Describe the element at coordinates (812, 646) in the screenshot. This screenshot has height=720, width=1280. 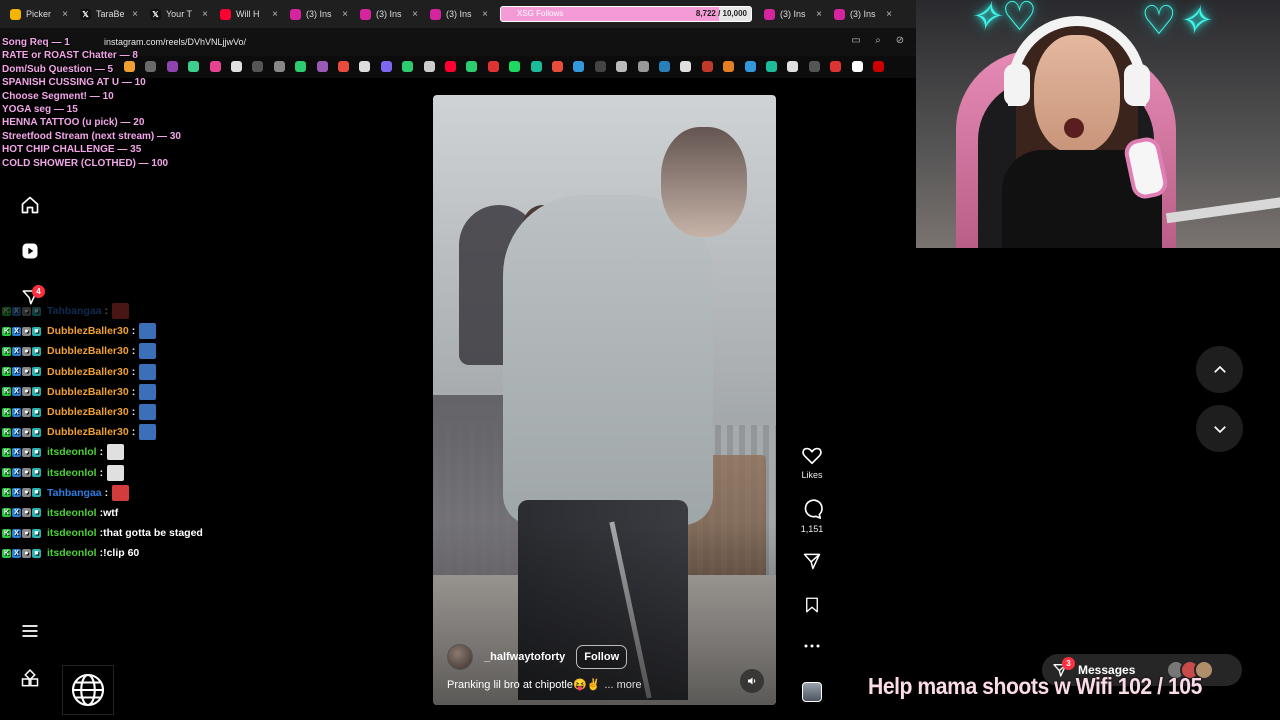
I see `more-options-icon` at that location.